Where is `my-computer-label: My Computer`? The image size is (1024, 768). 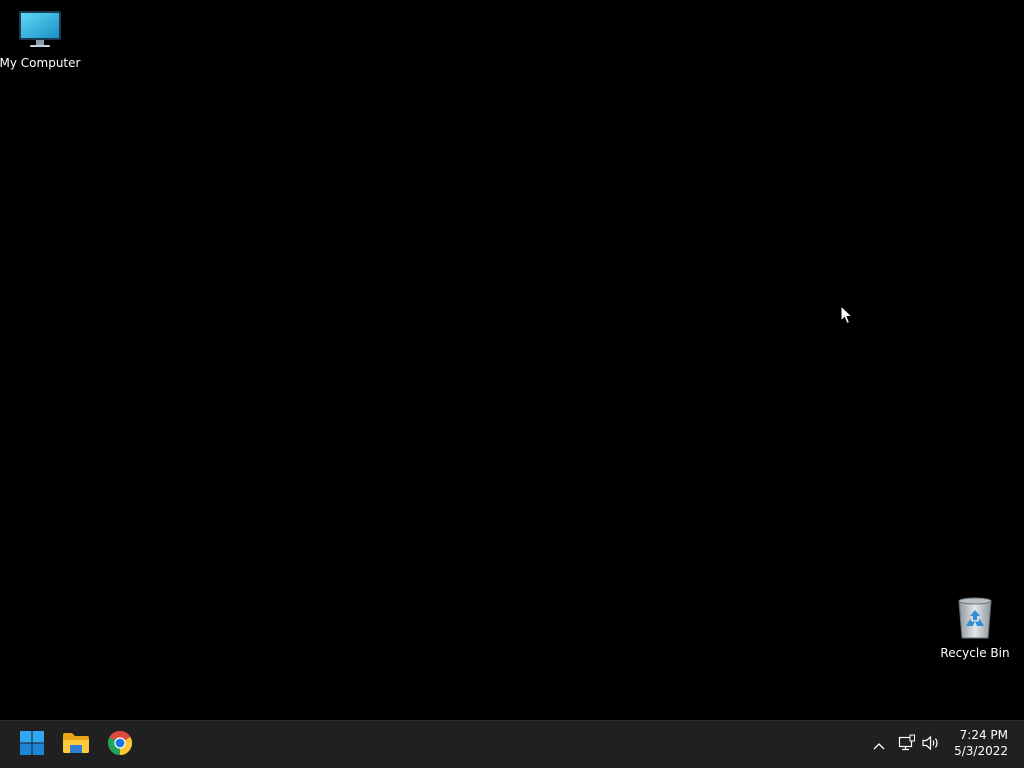 my-computer-label: My Computer is located at coordinates (40, 63).